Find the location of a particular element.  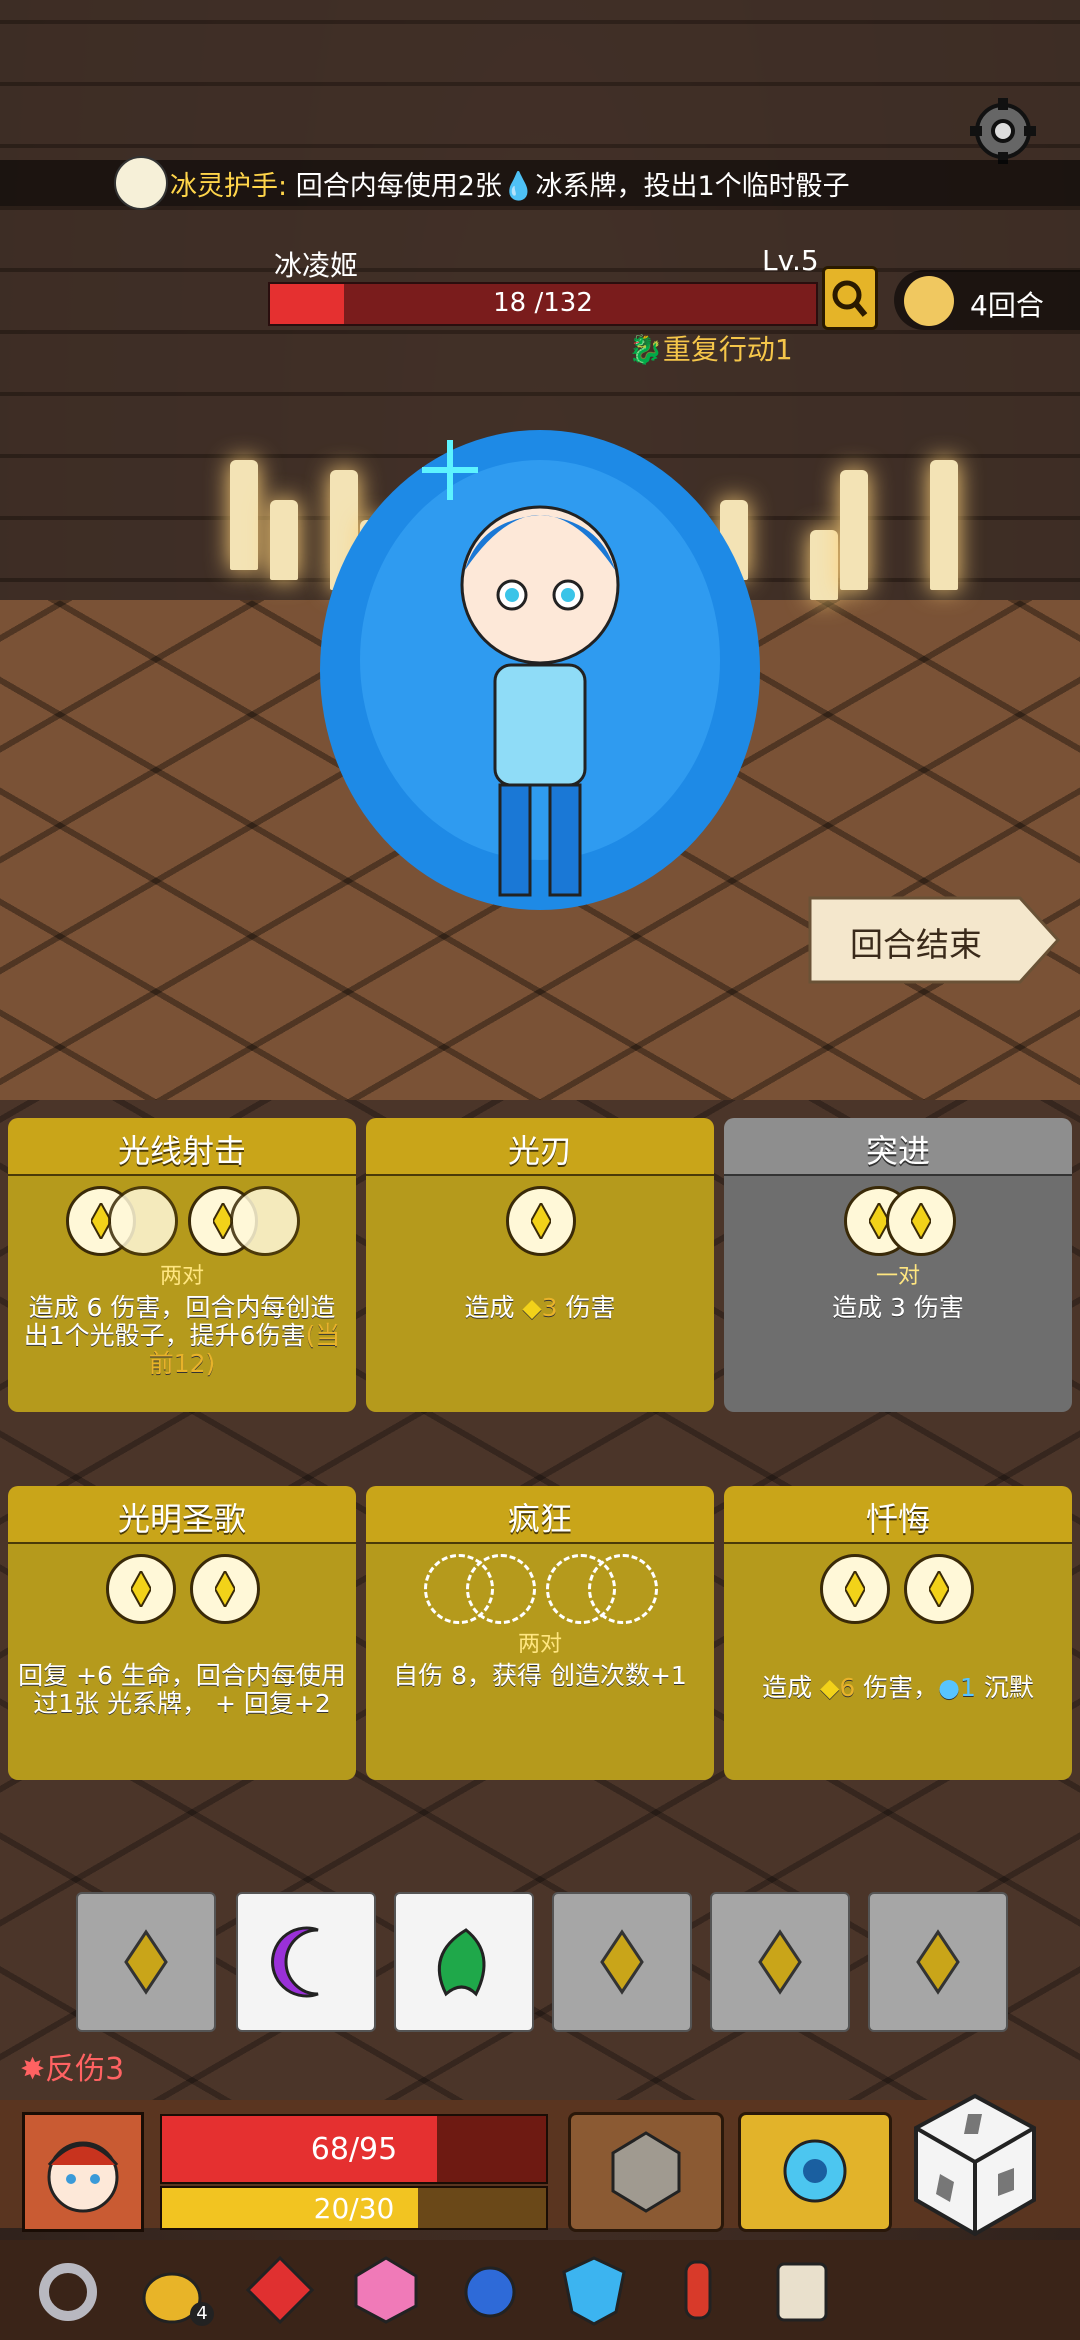

money-bag-count: 4 is located at coordinates (202, 2314).